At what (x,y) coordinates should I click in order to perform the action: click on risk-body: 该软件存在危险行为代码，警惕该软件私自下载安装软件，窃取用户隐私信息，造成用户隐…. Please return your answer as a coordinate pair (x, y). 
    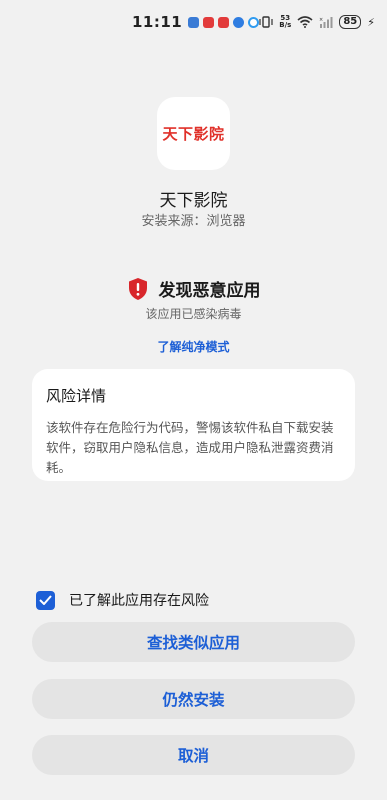
    Looking at the image, I should click on (190, 447).